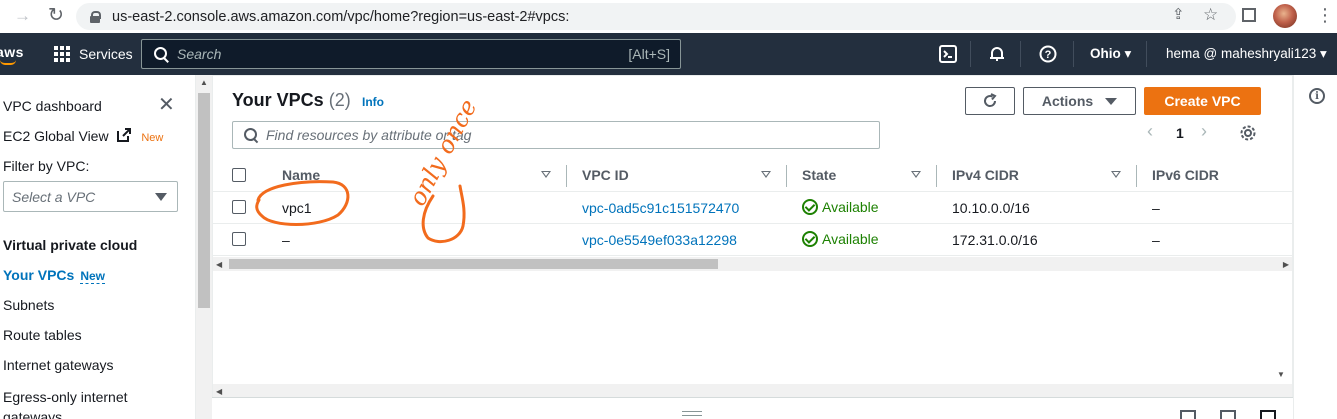 The image size is (1337, 419). Describe the element at coordinates (1204, 131) in the screenshot. I see `next-page-icon: ›` at that location.